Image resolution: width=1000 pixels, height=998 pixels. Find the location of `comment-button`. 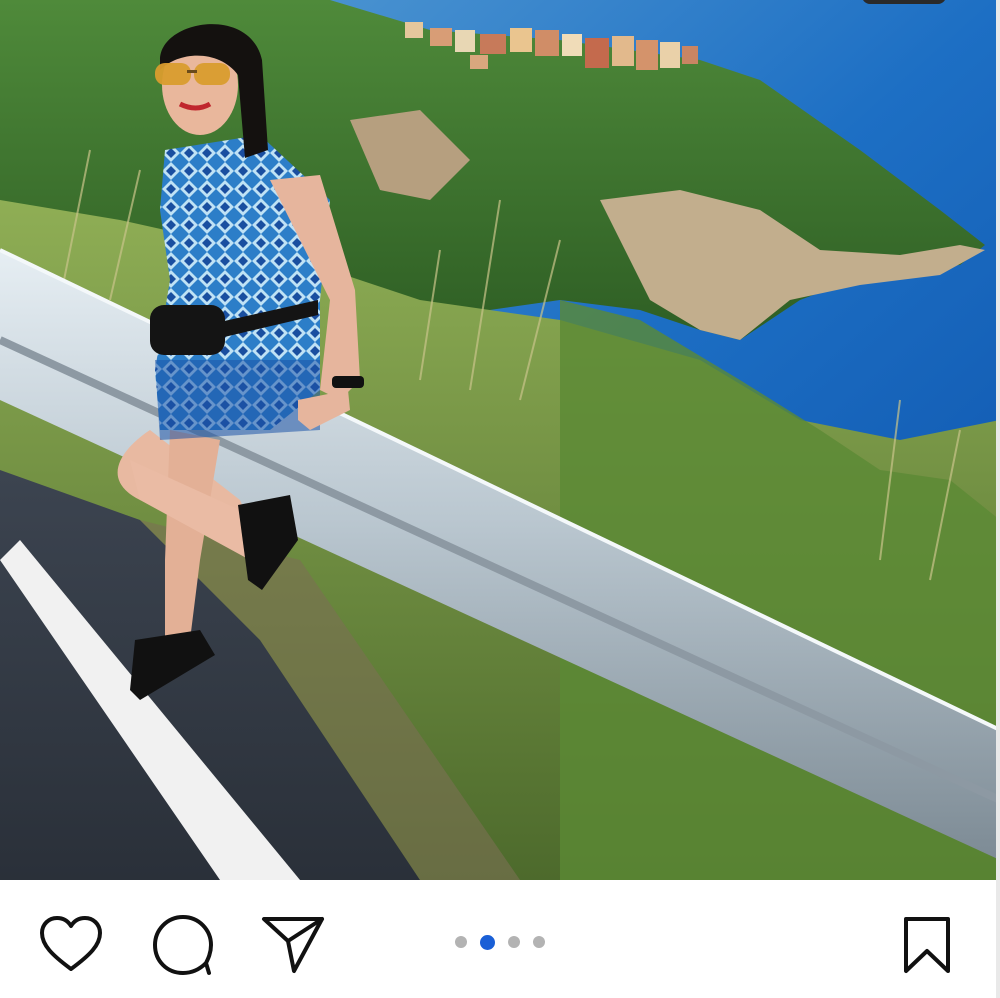

comment-button is located at coordinates (183, 945).